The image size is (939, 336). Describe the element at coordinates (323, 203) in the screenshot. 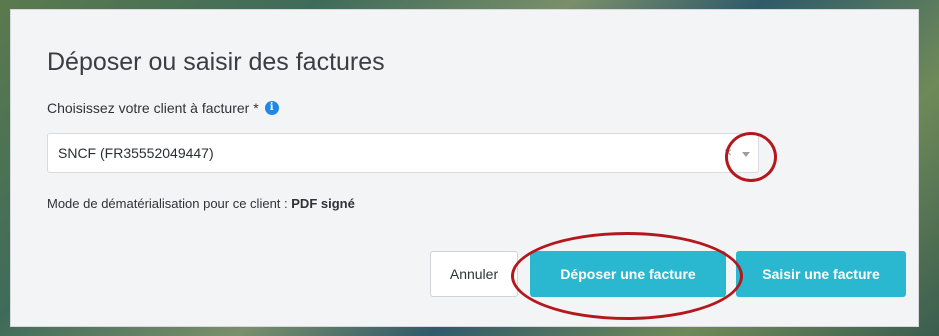

I see `mode-value: PDF signé` at that location.